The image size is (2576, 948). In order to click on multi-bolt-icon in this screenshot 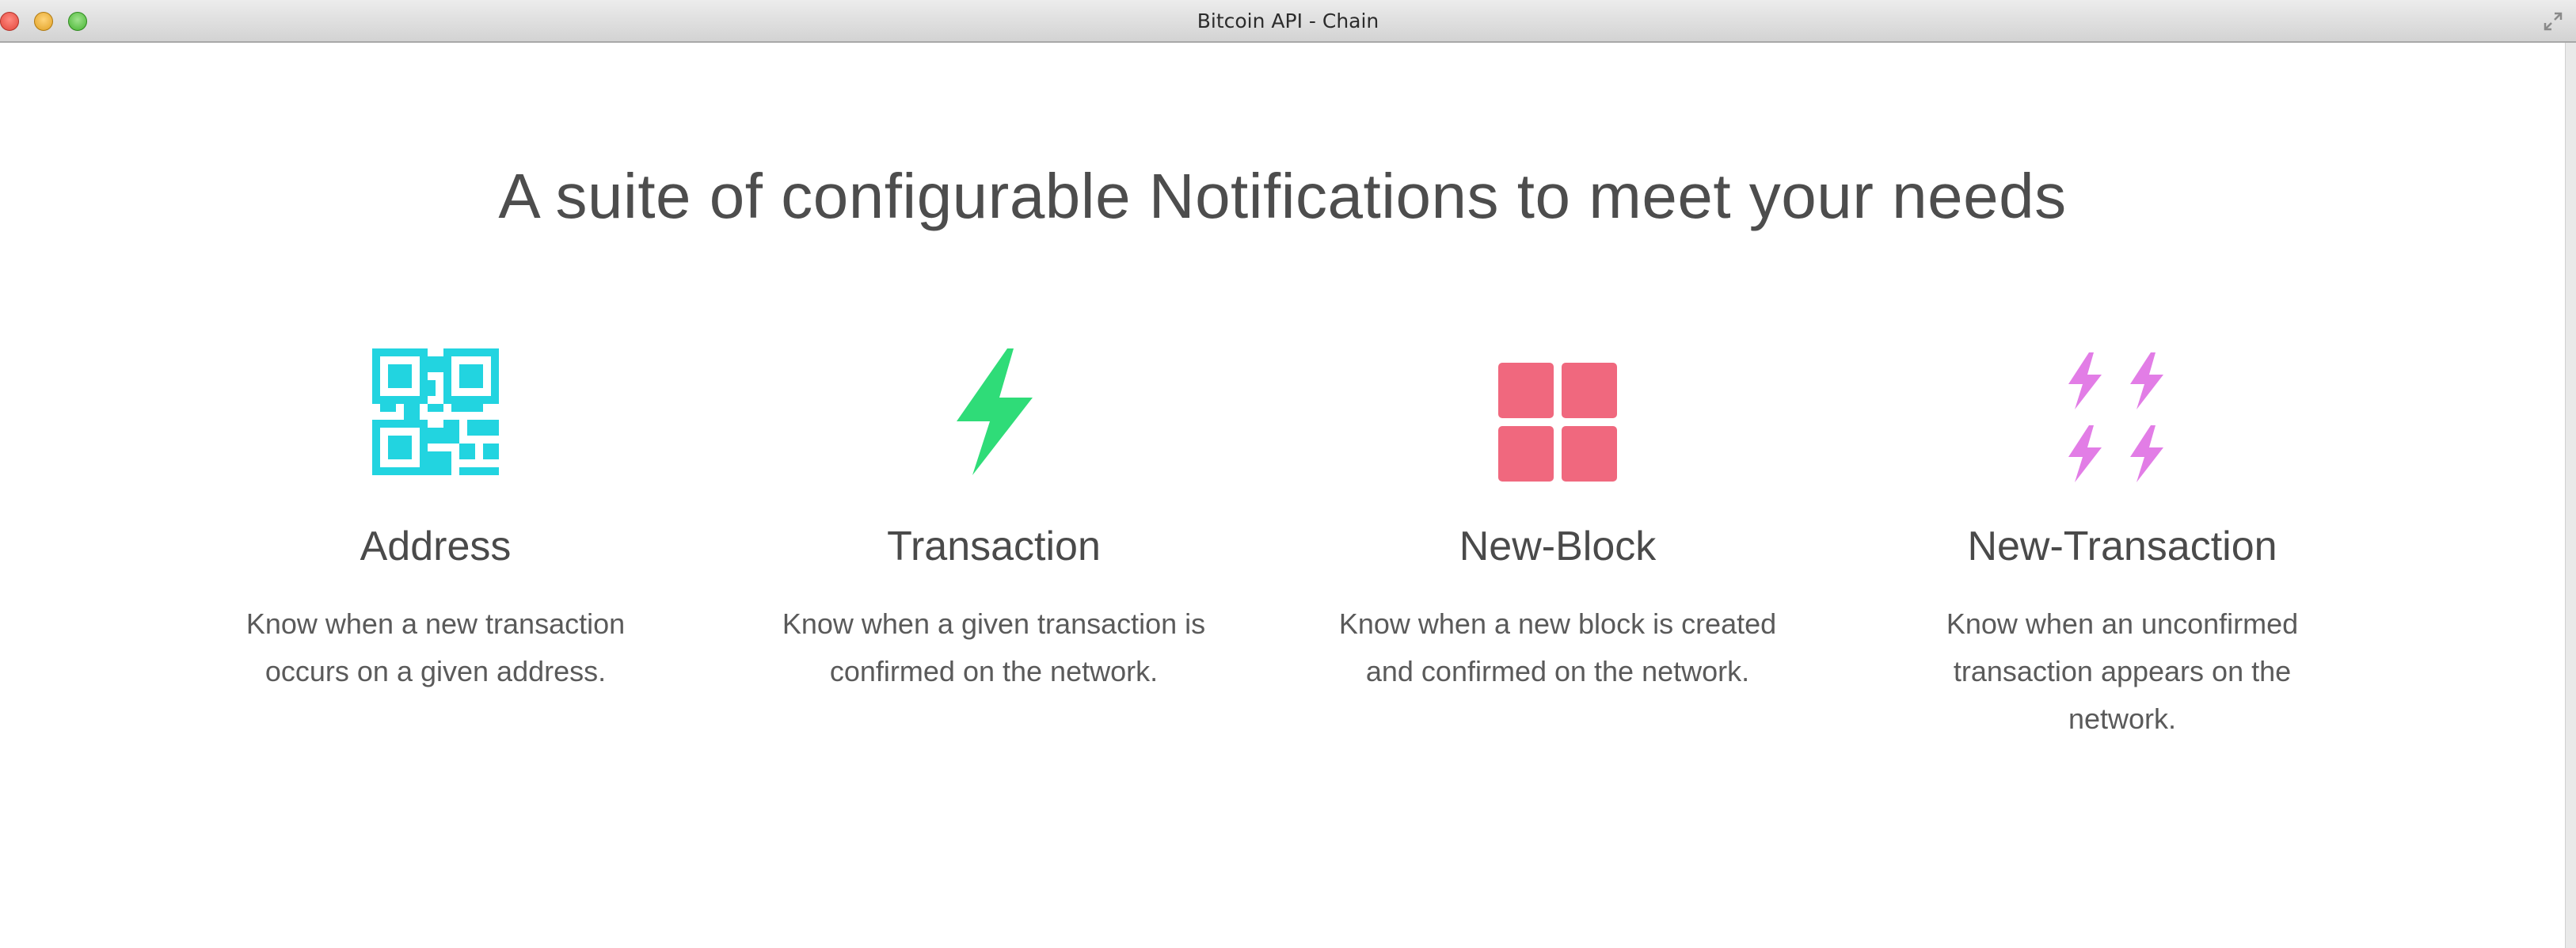, I will do `click(2115, 417)`.